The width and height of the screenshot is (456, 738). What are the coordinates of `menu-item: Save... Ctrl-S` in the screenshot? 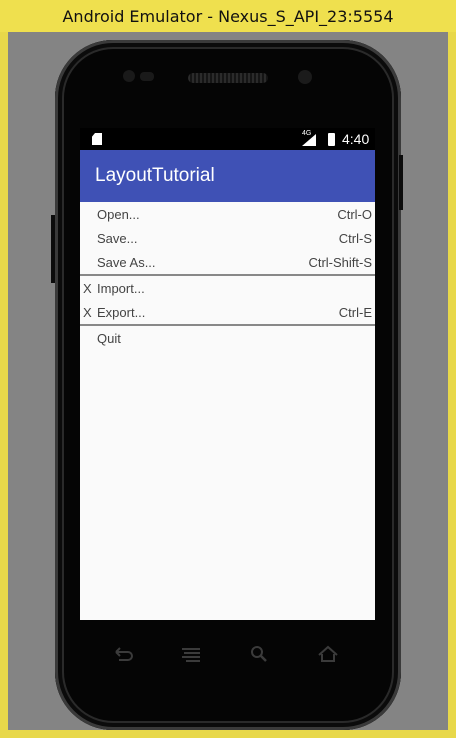 It's located at (227, 238).